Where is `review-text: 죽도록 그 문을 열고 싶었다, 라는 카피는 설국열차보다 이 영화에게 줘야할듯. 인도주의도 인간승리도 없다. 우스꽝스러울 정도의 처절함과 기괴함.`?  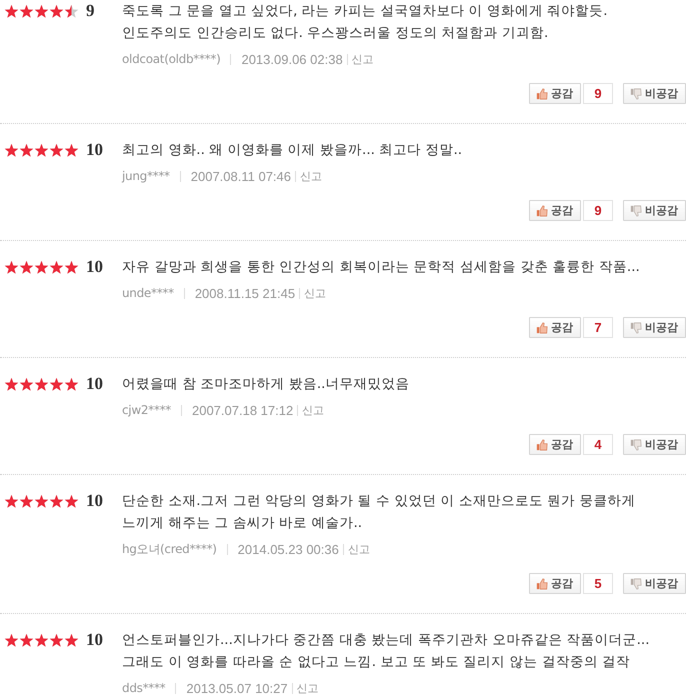
review-text: 죽도록 그 문을 열고 싶었다, 라는 카피는 설국열차보다 이 영화에게 줘야할듯. 인도주의도 인간승리도 없다. 우스꽝스러울 정도의 처절함과 기괴함. is located at coordinates (365, 22).